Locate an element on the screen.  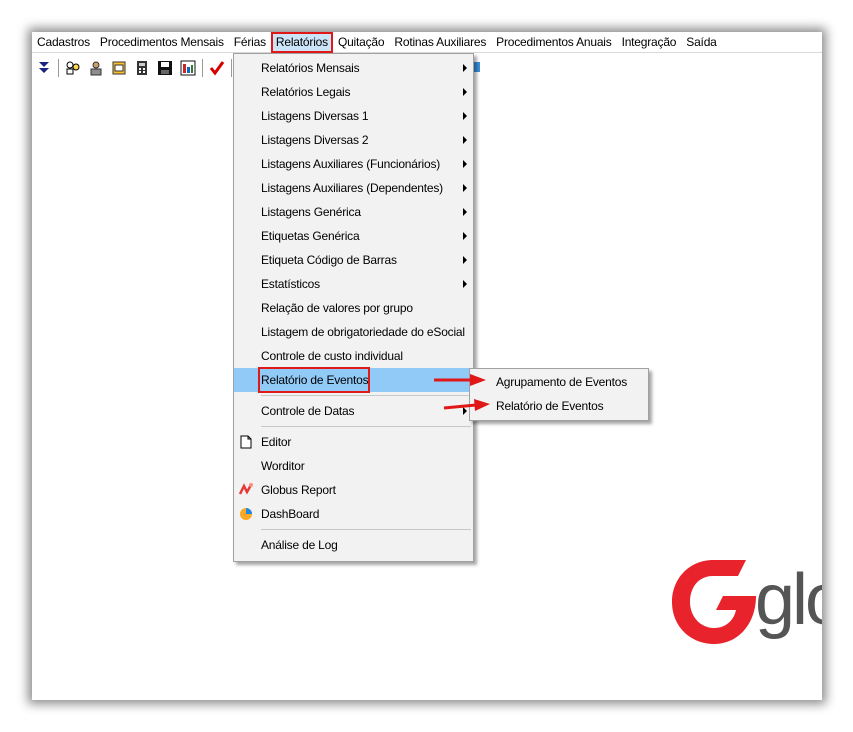
menu-item-listagens-generica: Listagens Genérica is located at coordinates (353, 212).